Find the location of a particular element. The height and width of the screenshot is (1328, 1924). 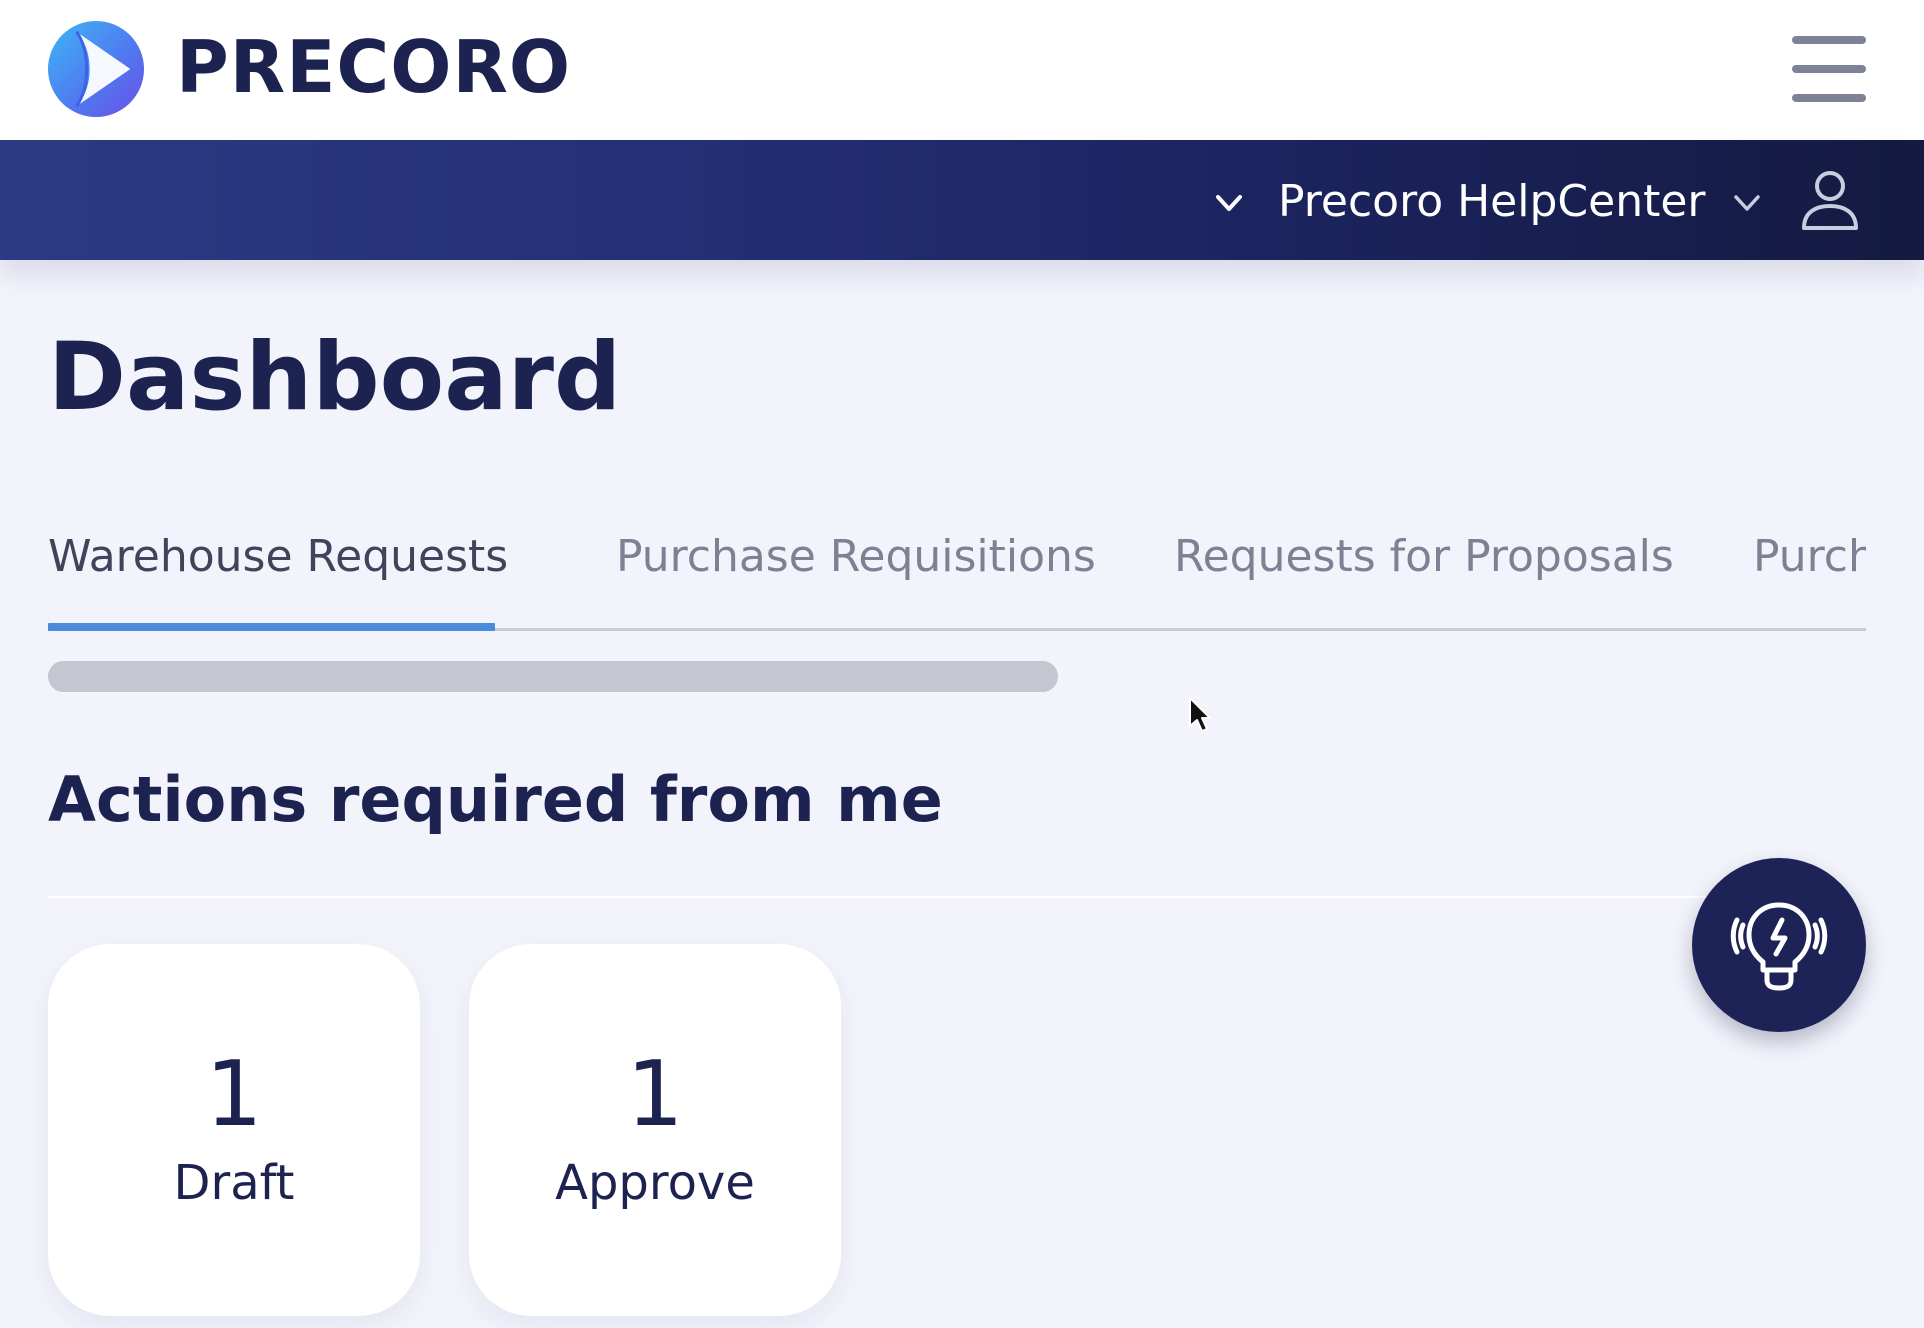

precoro-logo-icon is located at coordinates (96, 69).